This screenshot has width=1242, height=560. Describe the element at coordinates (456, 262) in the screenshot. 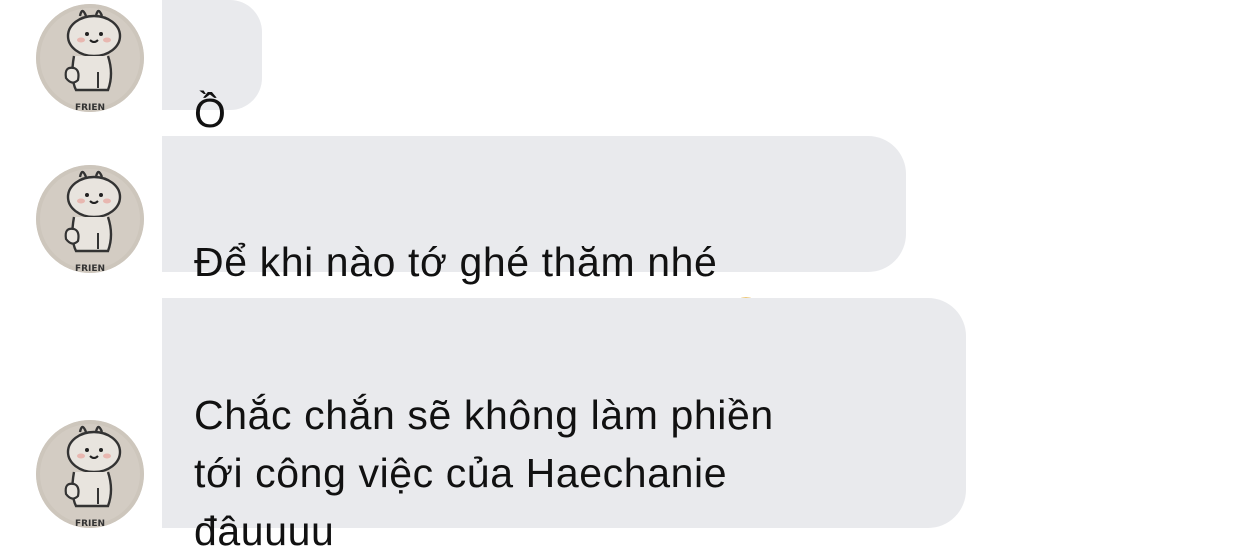

I see `message-text: Để khi nào tớ ghé thăm nhé` at that location.